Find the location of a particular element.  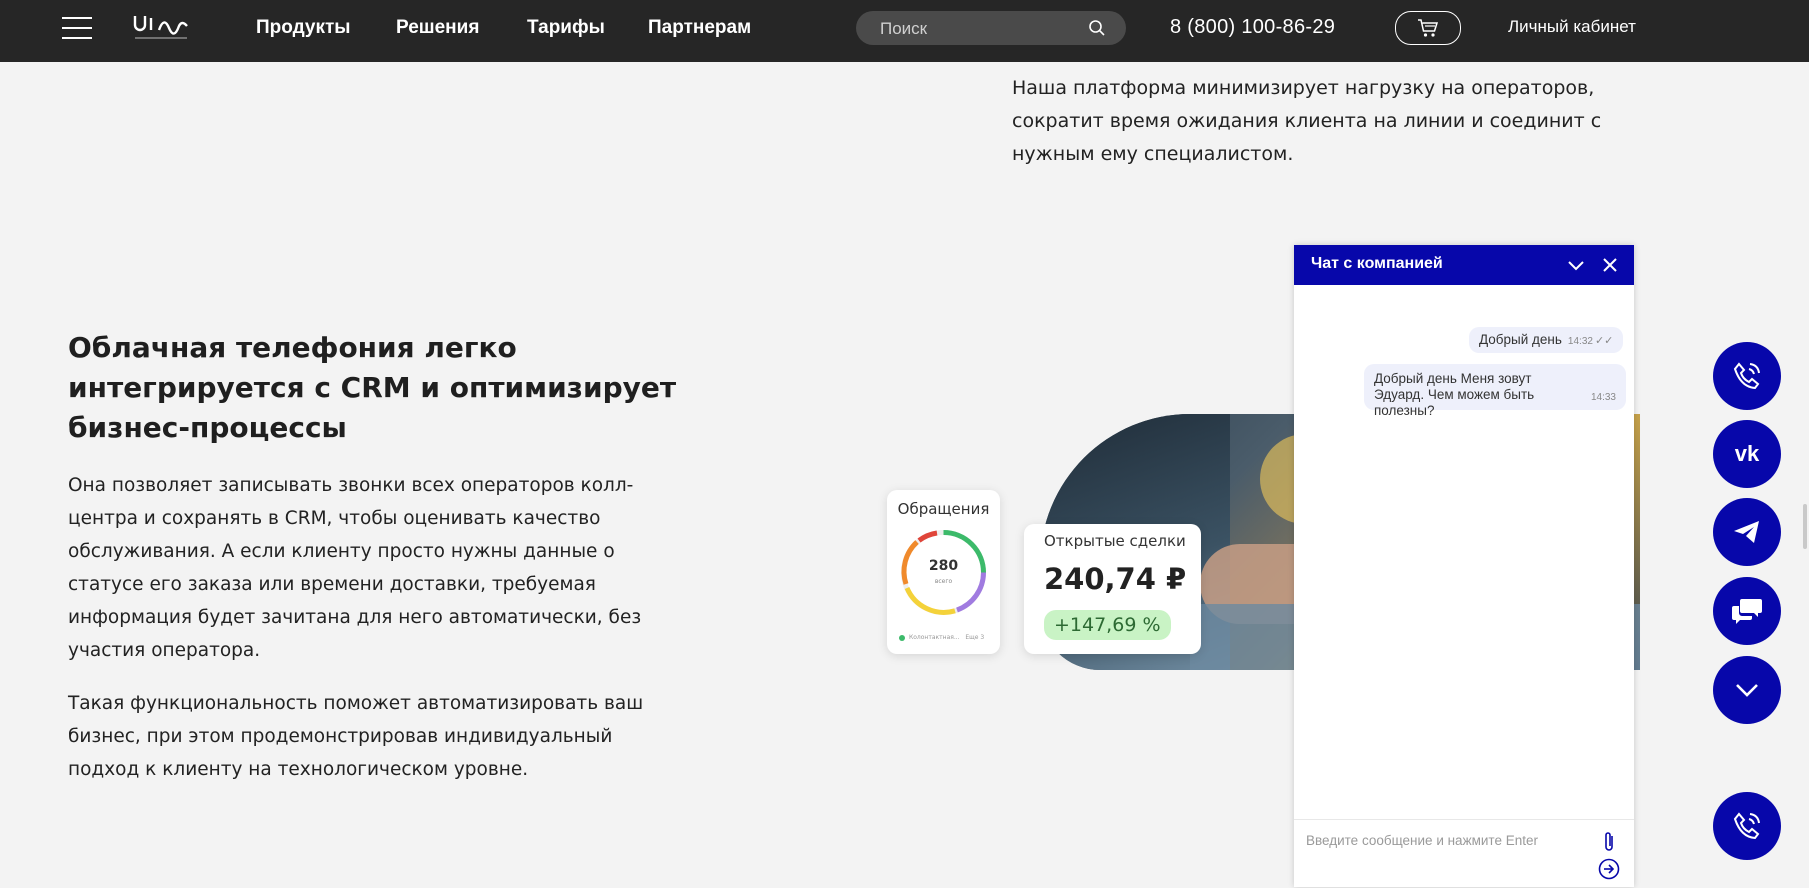

collapse-buttons-button is located at coordinates (1747, 690).